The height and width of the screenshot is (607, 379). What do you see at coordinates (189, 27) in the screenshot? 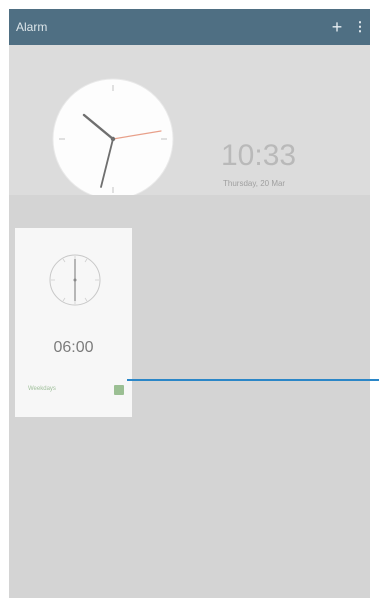
I see `action-bar: Alarm + ⋮` at bounding box center [189, 27].